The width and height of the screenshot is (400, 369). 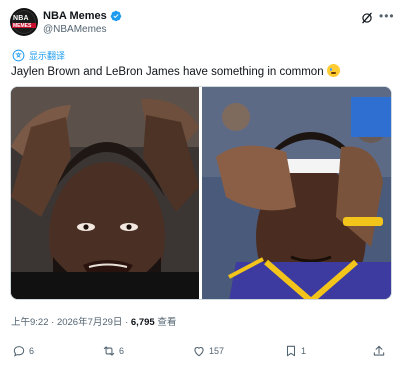 I want to click on avatar-badge, so click(x=24, y=22).